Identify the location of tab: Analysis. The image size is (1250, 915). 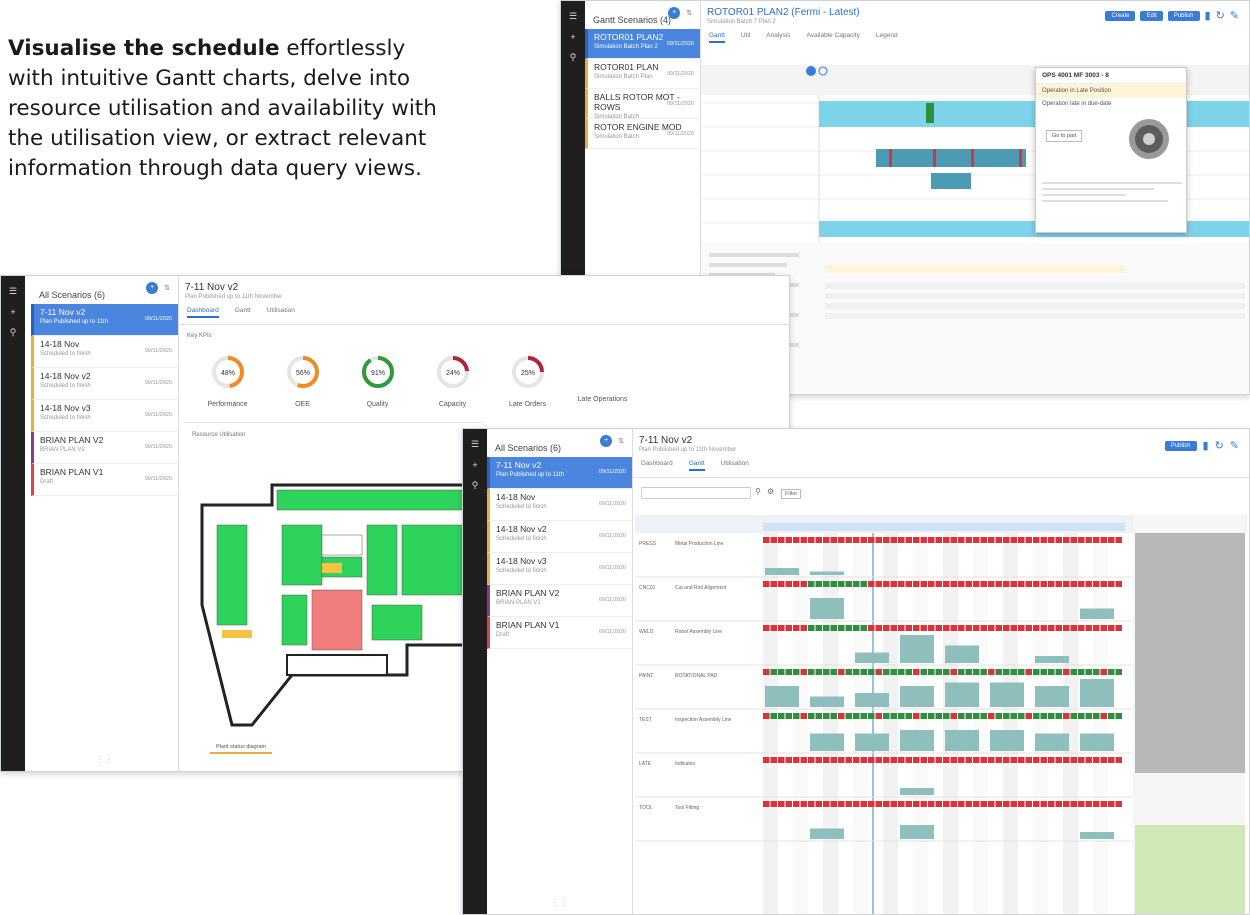
(778, 37).